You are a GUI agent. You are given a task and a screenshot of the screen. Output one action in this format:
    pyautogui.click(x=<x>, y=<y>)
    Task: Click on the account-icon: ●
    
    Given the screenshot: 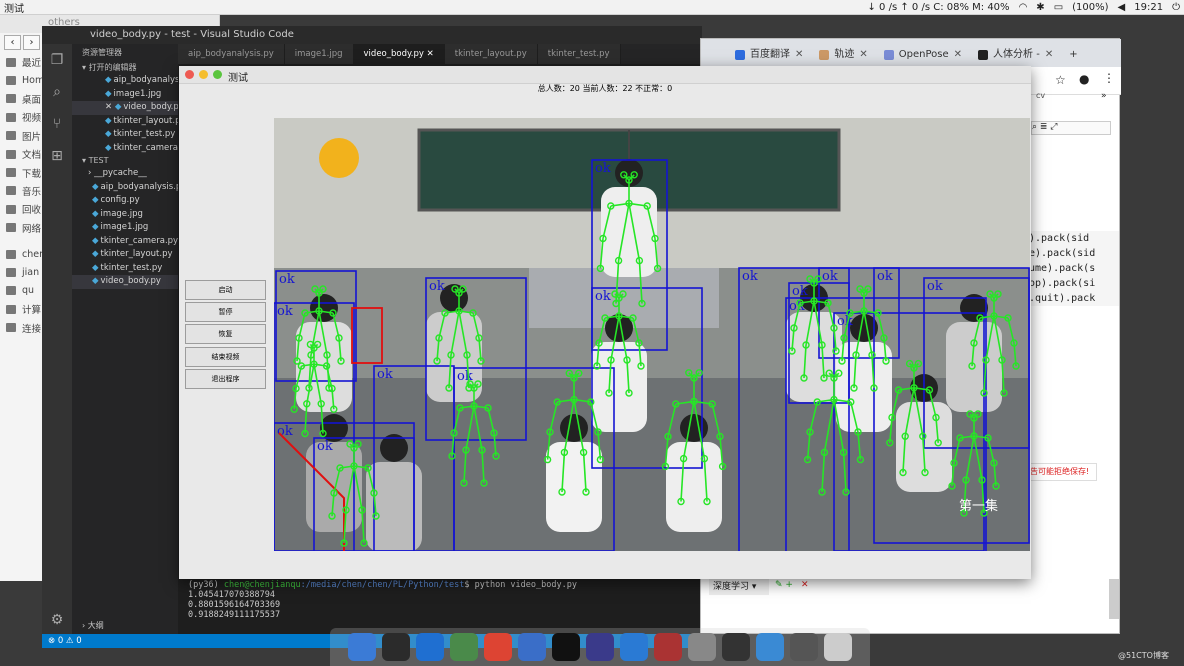 What is the action you would take?
    pyautogui.click(x=1084, y=79)
    